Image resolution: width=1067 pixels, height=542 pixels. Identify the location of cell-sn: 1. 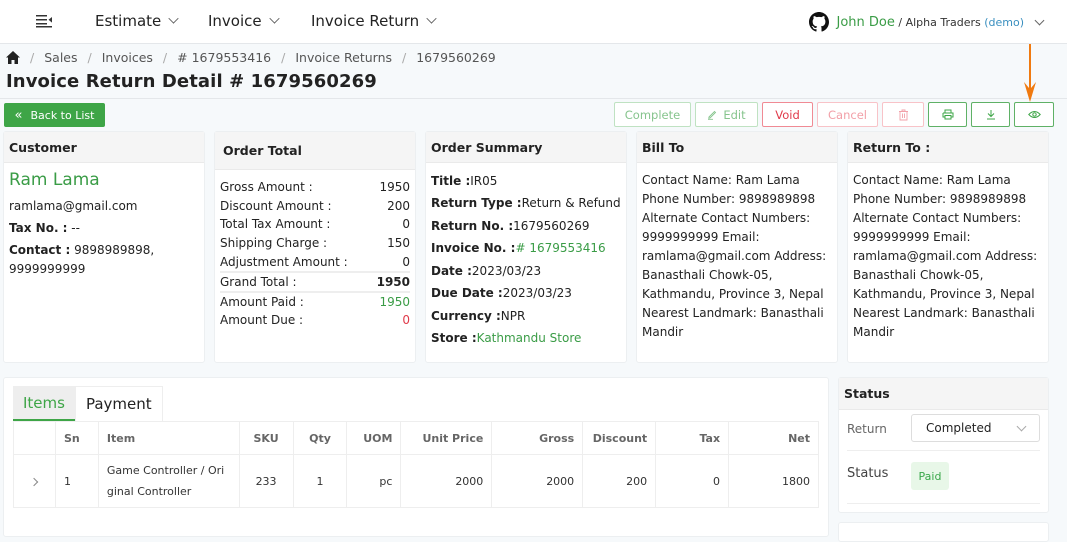
(76, 481).